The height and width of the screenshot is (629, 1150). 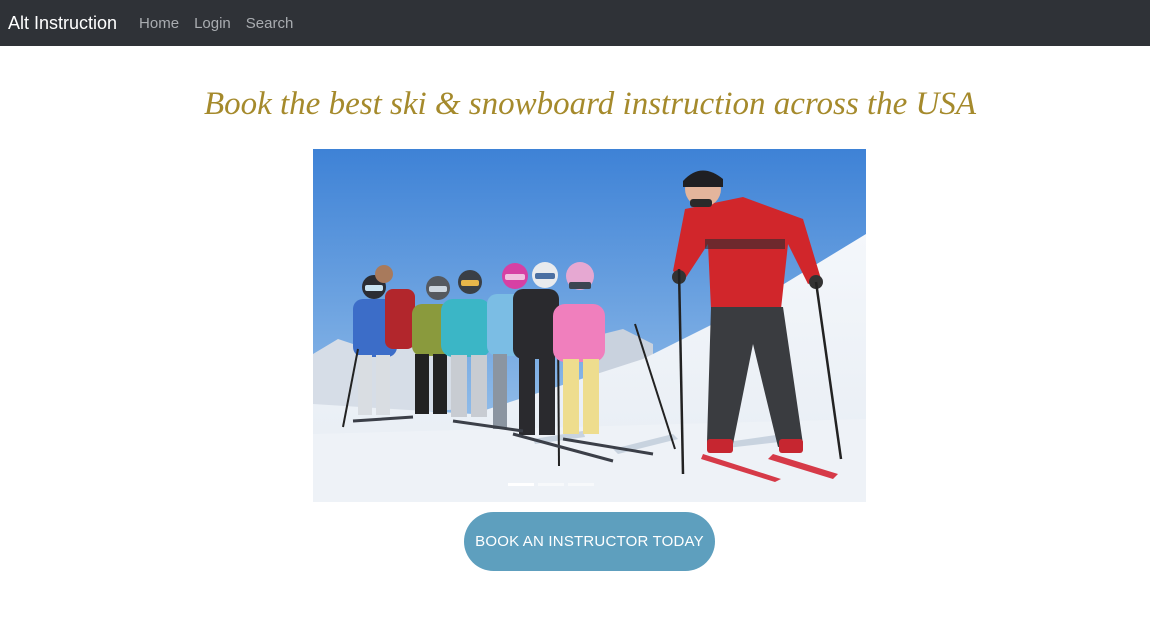 What do you see at coordinates (589, 541) in the screenshot?
I see `book-instructor-button: BOOK AN INSTRUCTOR TODAY` at bounding box center [589, 541].